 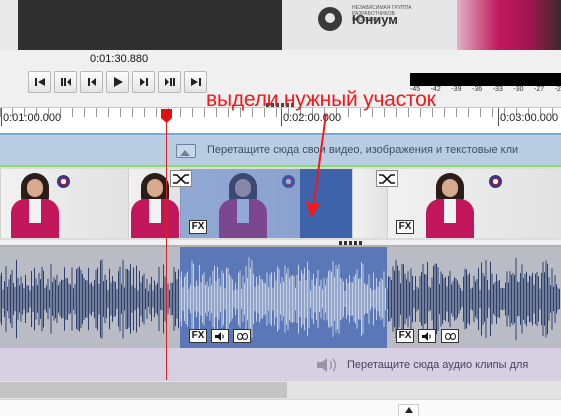 I want to click on thumbnail-caption, so click(x=58, y=225).